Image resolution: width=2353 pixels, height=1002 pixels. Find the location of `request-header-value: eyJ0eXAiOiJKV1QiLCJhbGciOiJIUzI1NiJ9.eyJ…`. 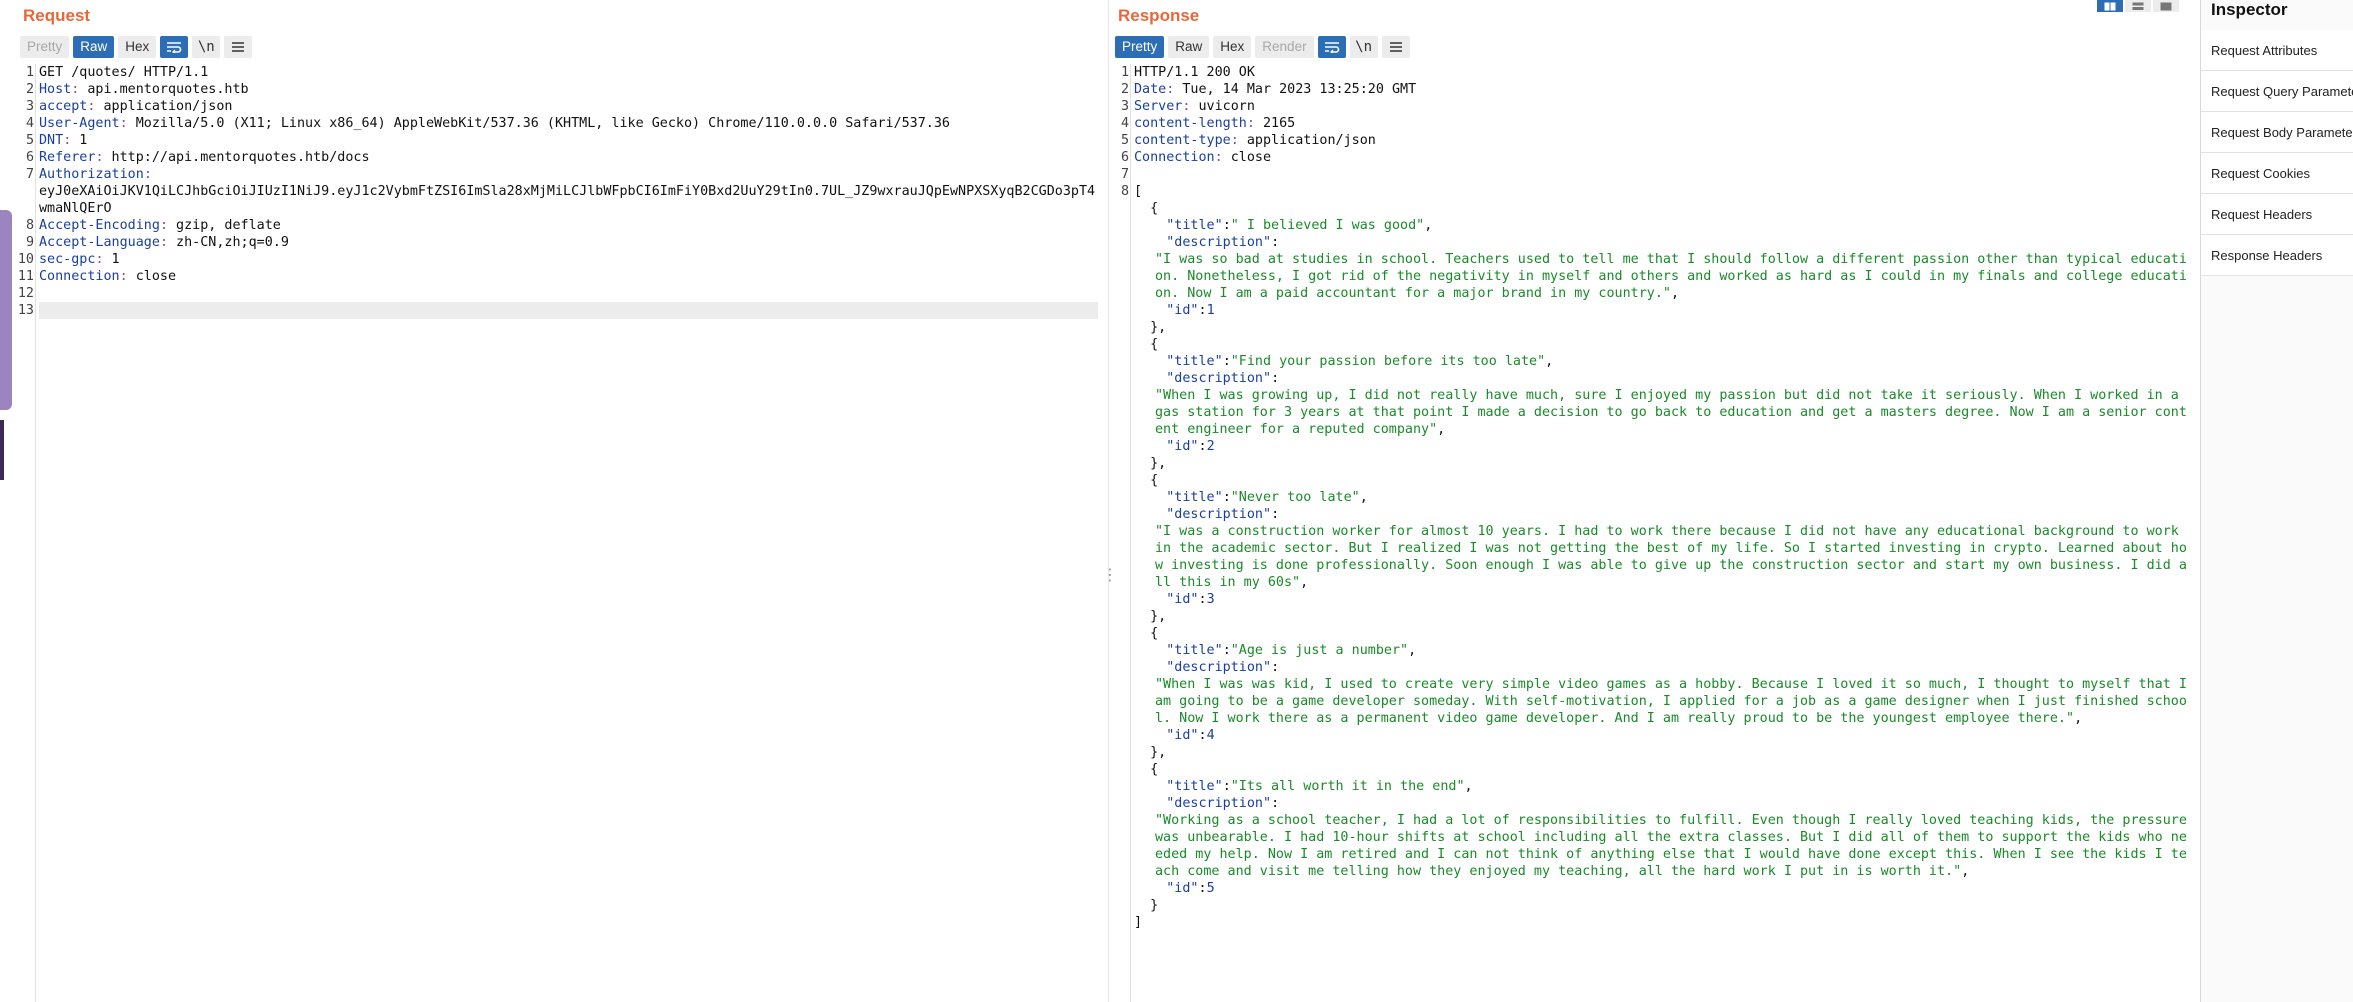

request-header-value: eyJ0eXAiOiJKV1QiLCJhbGciOiJIUzI1NiJ9.eyJ… is located at coordinates (567, 200).